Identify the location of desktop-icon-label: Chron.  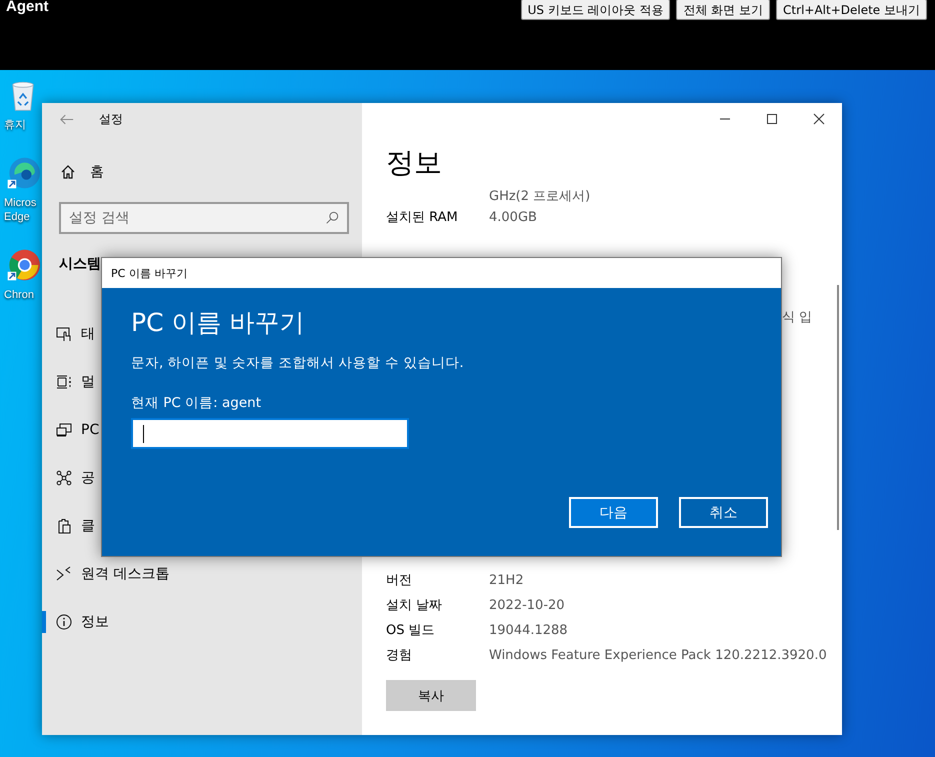
(19, 295).